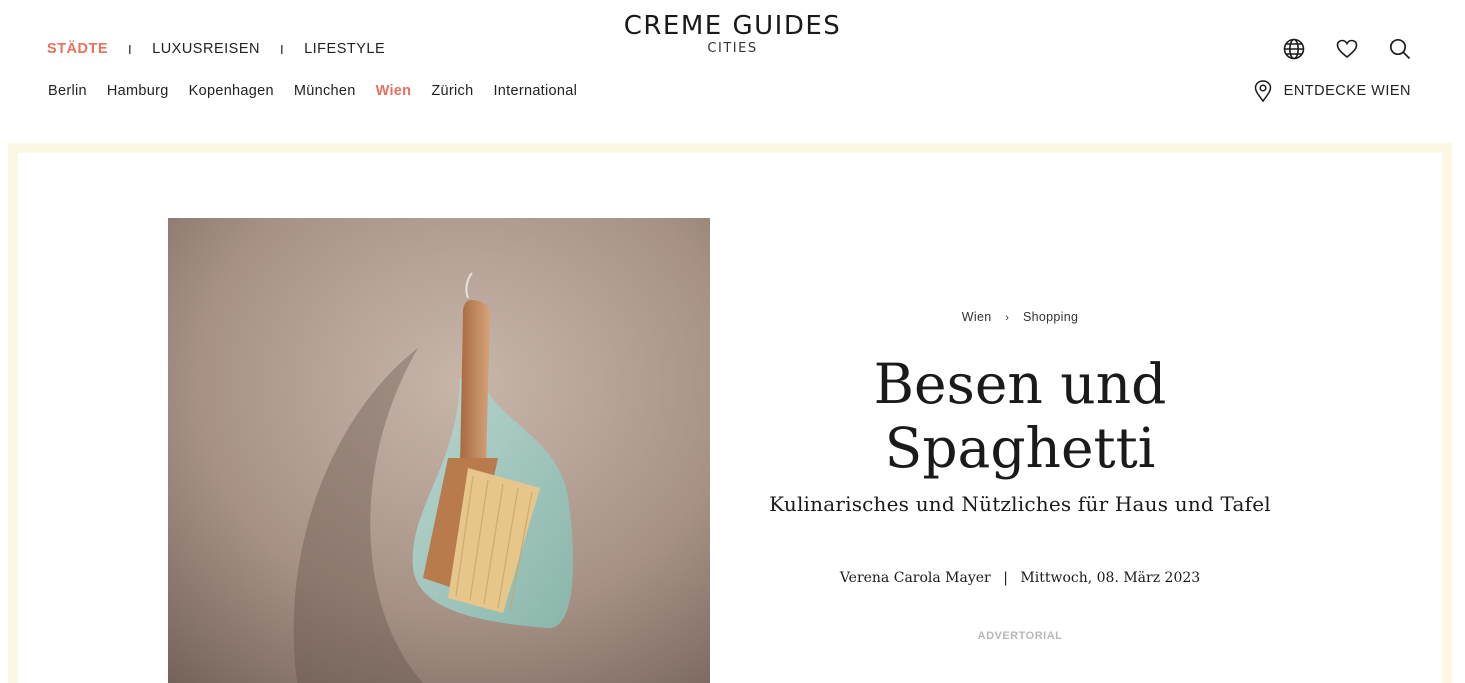 The width and height of the screenshot is (1465, 683). What do you see at coordinates (344, 49) in the screenshot?
I see `nav-item-lifestyle: LIFESTYLE` at bounding box center [344, 49].